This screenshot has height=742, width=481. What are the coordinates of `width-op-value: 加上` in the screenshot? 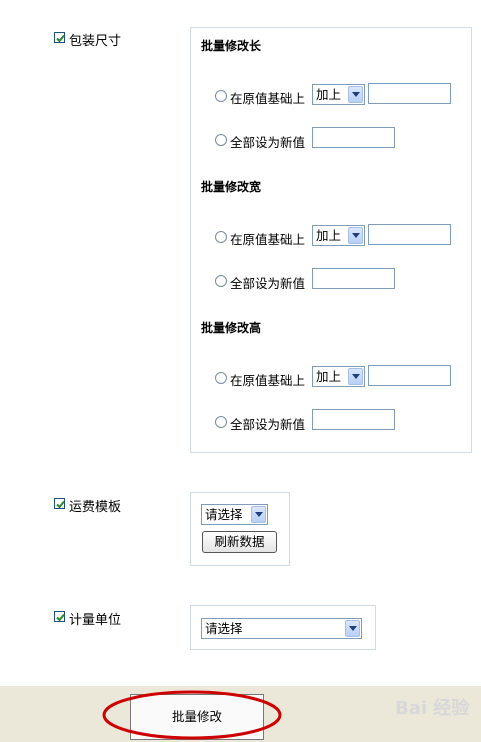 It's located at (329, 235).